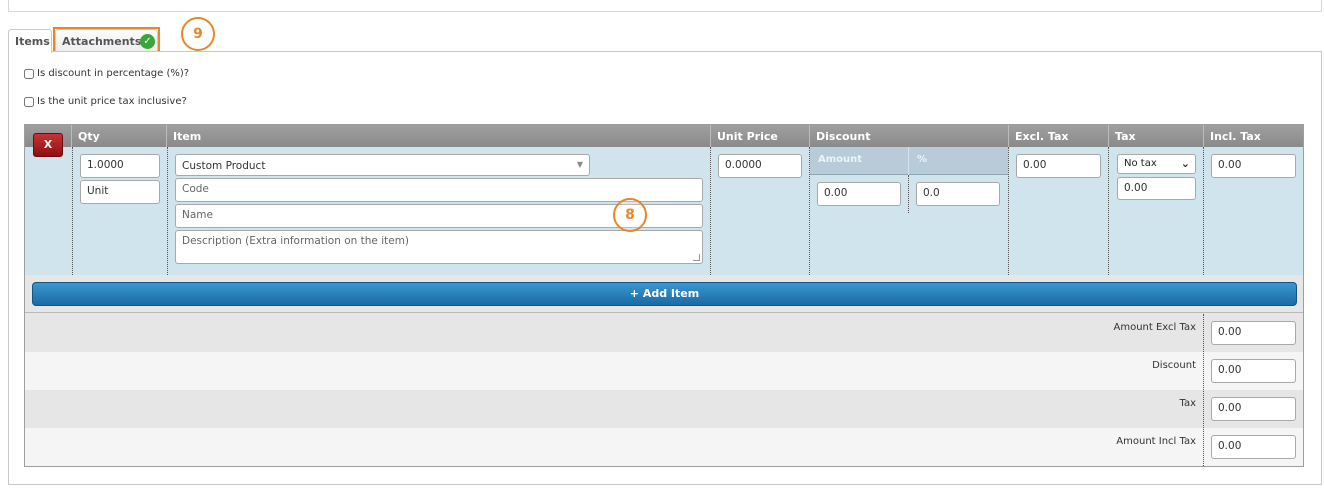 Image resolution: width=1324 pixels, height=488 pixels. Describe the element at coordinates (113, 73) in the screenshot. I see `discount-percentage-label: Is discount in percentage (%)?` at that location.